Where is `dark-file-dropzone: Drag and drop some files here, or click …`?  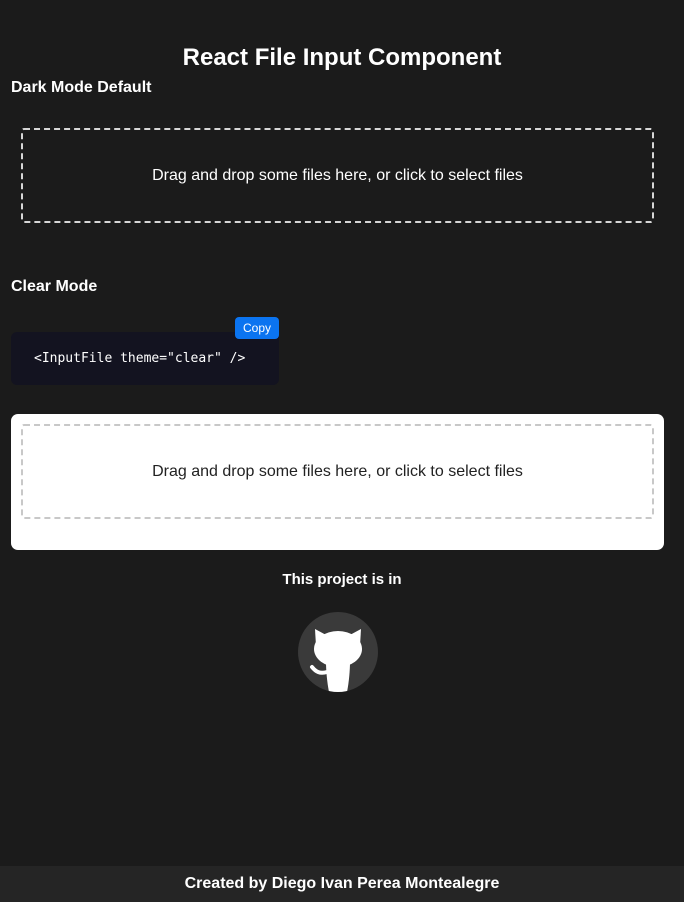
dark-file-dropzone: Drag and drop some files here, or click … is located at coordinates (337, 175).